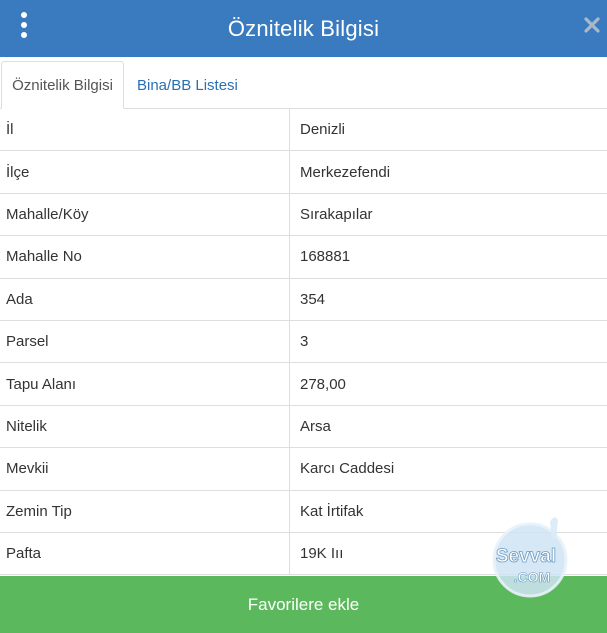 This screenshot has width=607, height=633. Describe the element at coordinates (145, 130) in the screenshot. I see `row-label: İl` at that location.